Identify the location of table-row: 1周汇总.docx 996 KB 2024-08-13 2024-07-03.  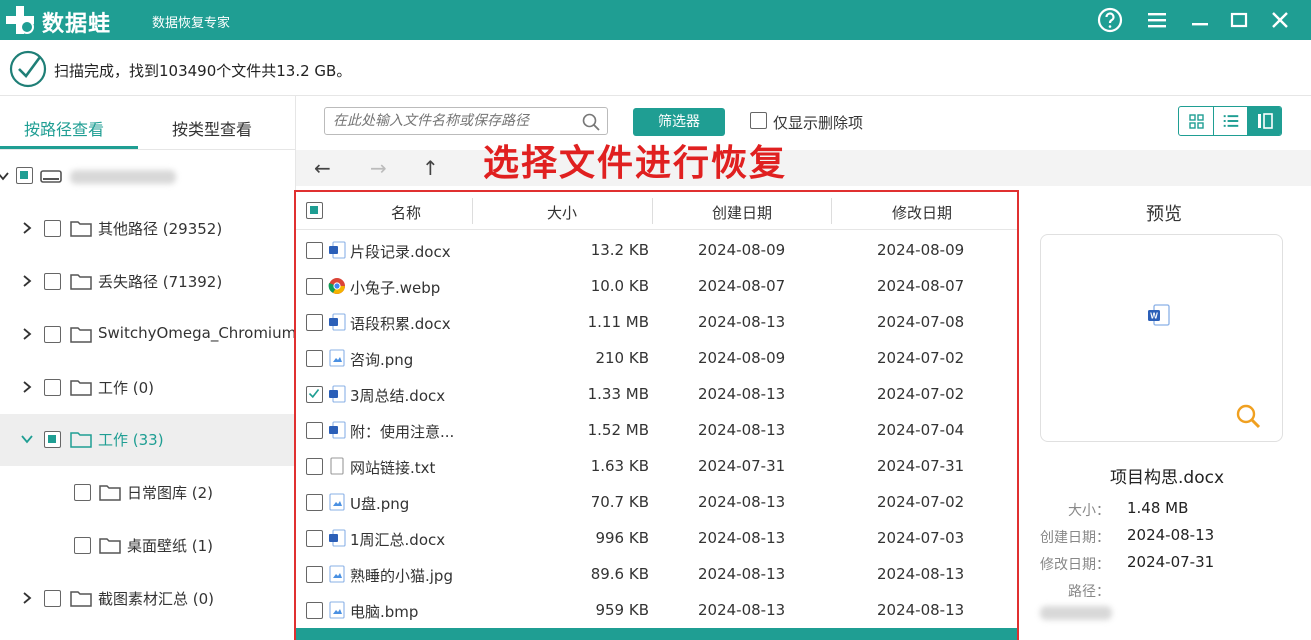
(656, 538).